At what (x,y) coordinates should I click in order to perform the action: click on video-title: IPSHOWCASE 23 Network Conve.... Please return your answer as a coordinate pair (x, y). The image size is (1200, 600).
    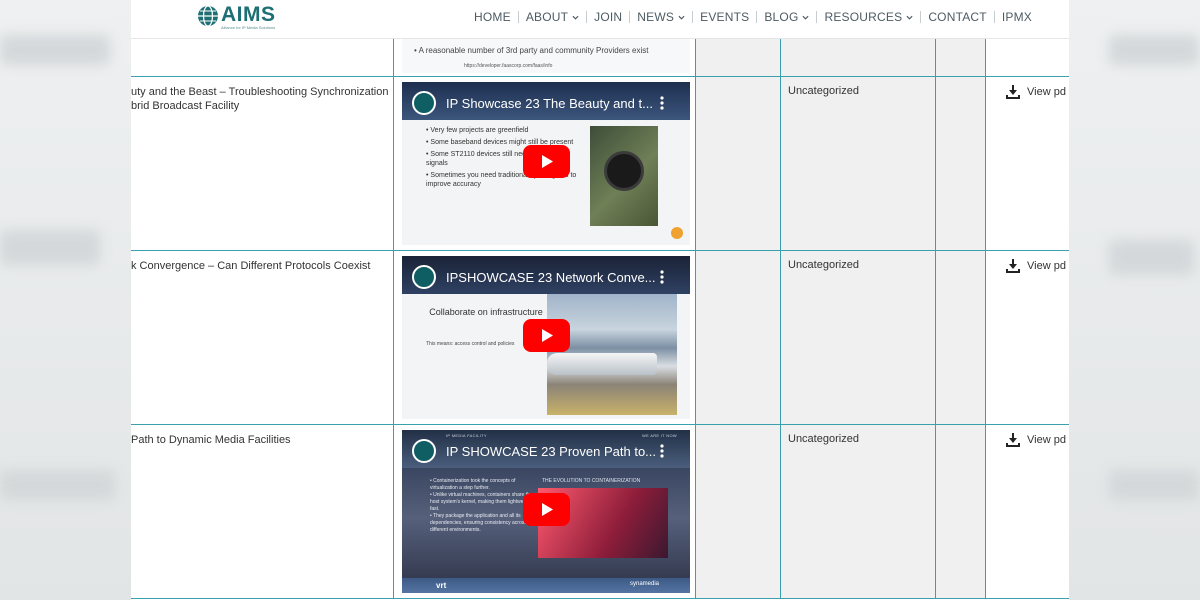
    Looking at the image, I should click on (551, 277).